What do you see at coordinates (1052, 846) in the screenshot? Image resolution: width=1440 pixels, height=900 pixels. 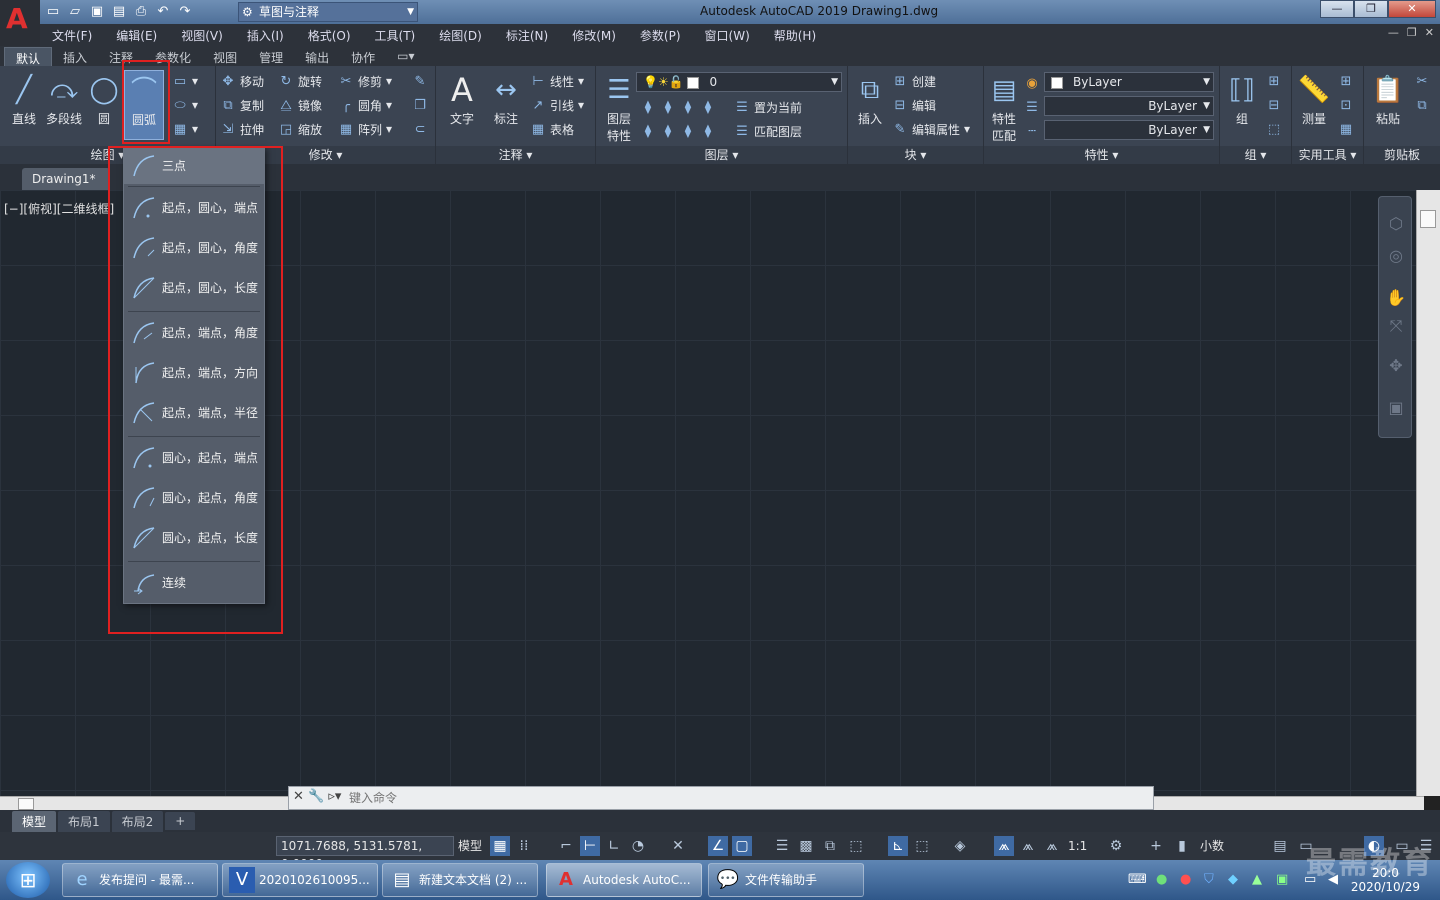 I see `annotation-scale-icon: ⩕` at bounding box center [1052, 846].